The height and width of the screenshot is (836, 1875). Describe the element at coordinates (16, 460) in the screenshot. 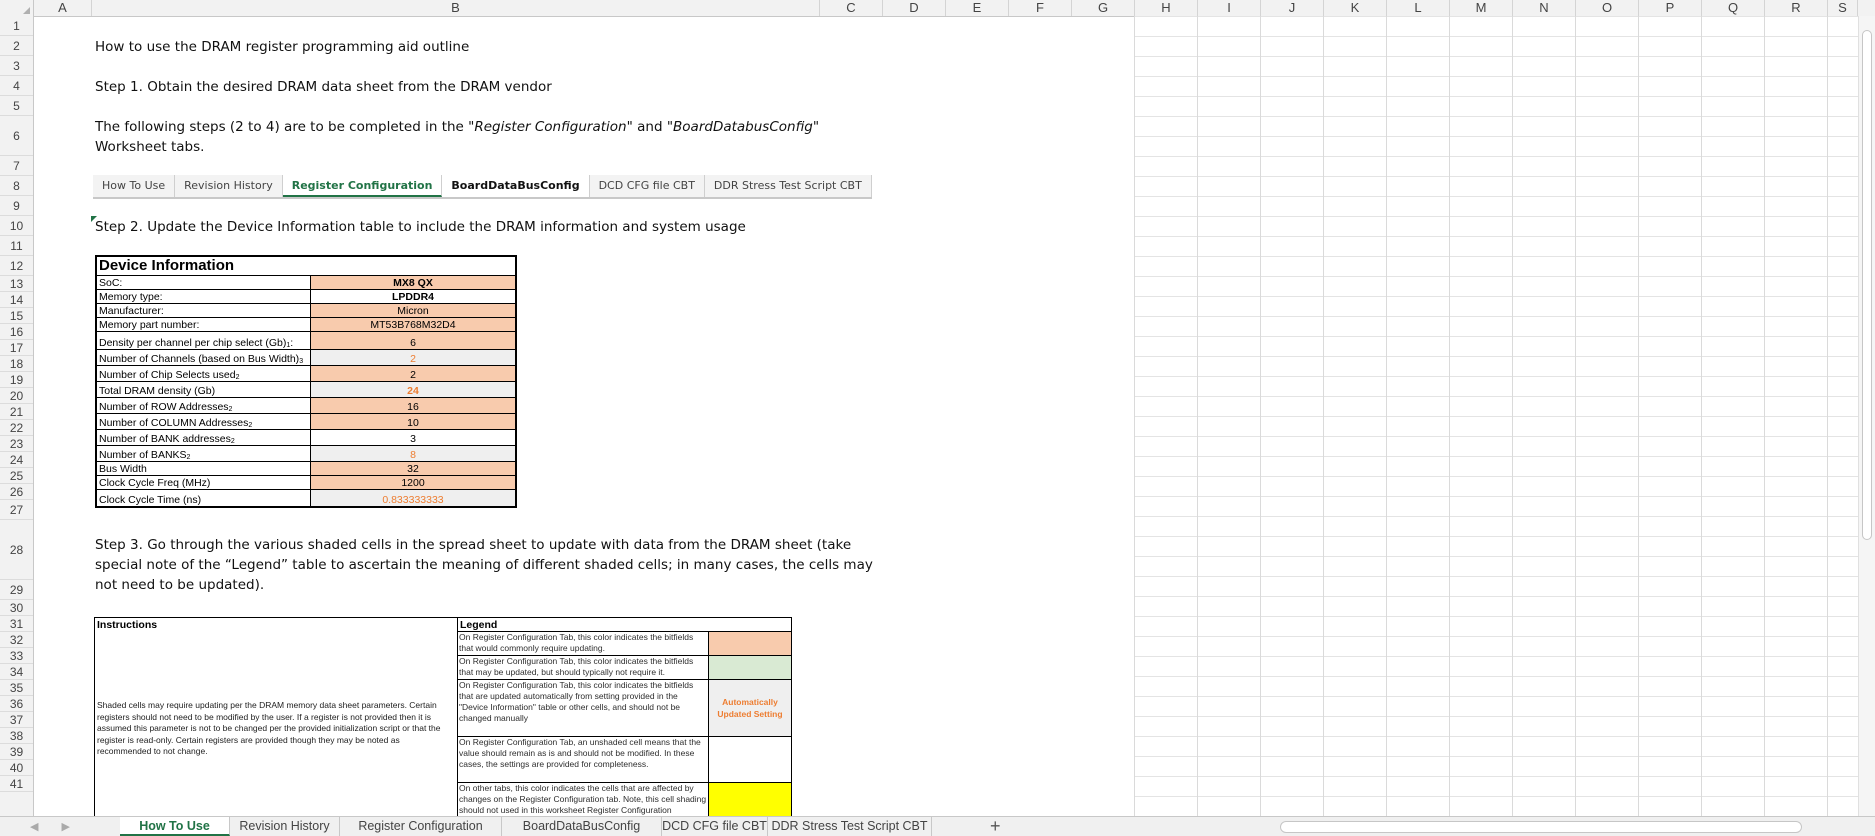

I see `row-header: 24` at that location.